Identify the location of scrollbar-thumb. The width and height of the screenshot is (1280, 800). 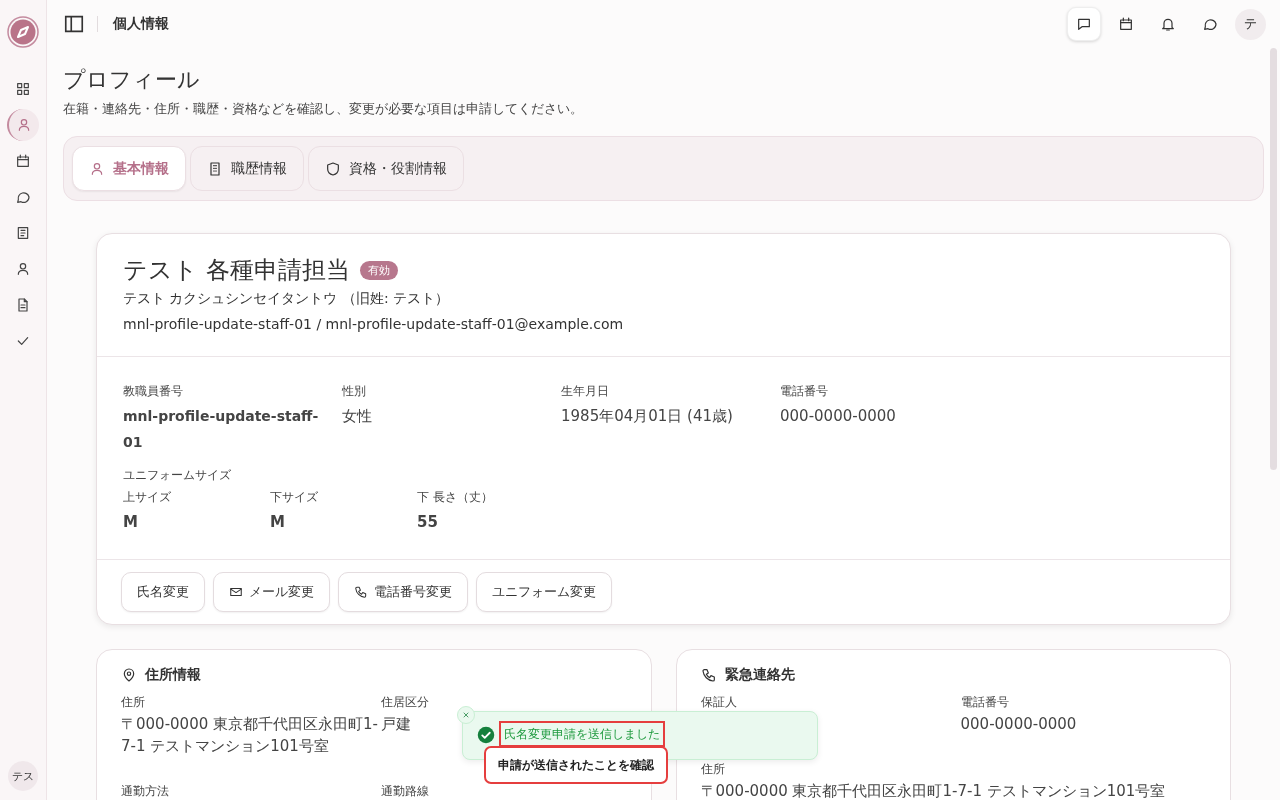
(1273, 259).